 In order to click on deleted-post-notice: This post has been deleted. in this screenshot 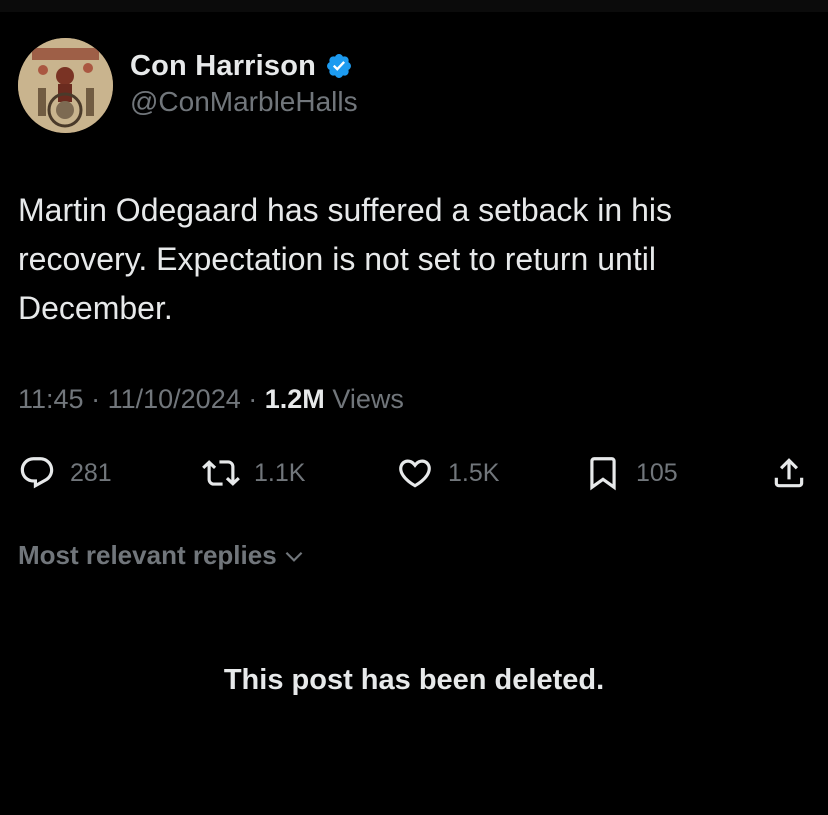, I will do `click(414, 680)`.